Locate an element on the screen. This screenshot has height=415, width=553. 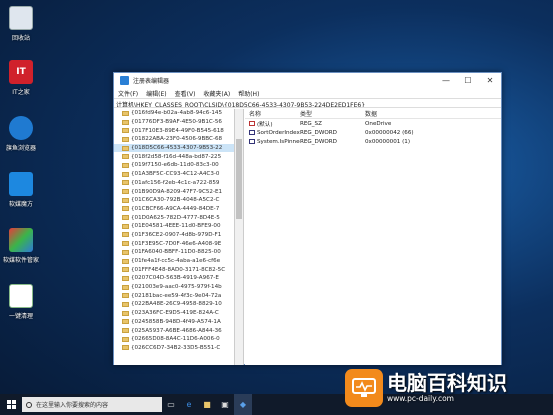
tree-item: {025A5937-A6BE-4686-A844-36 is located at coordinates (174, 330).